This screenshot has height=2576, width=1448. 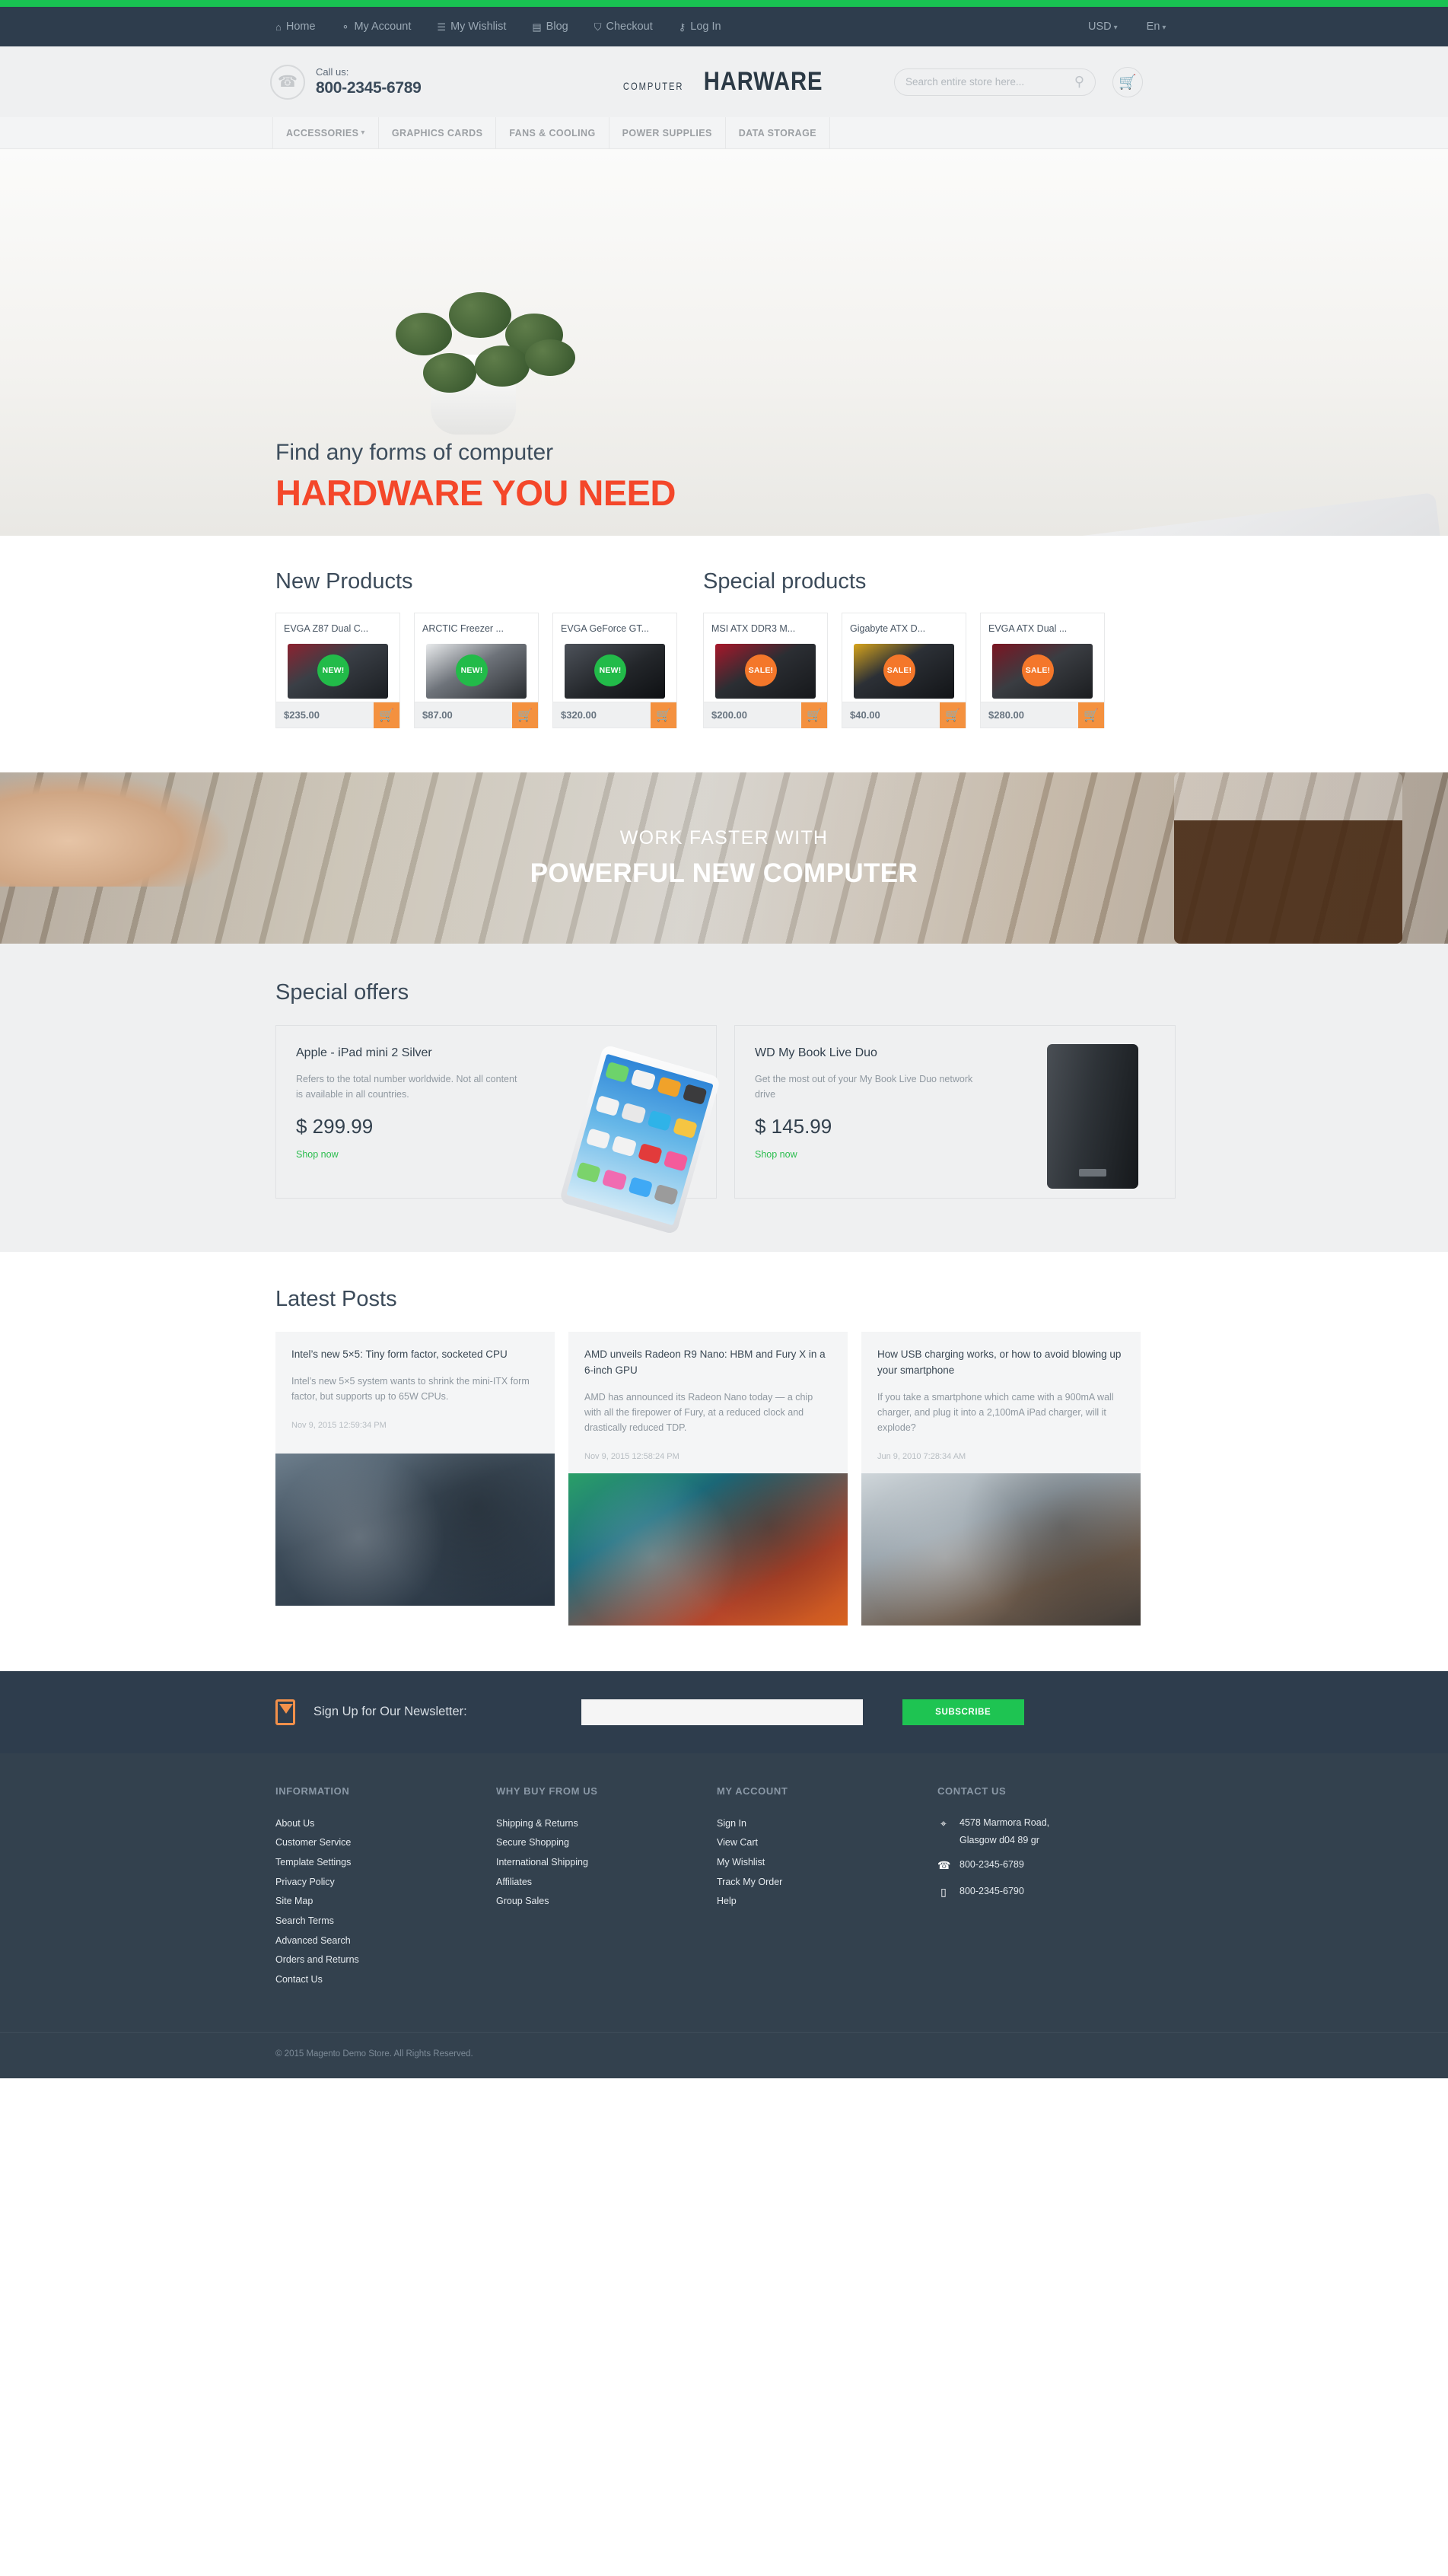 What do you see at coordinates (302, 715) in the screenshot?
I see `product-price: $235.00` at bounding box center [302, 715].